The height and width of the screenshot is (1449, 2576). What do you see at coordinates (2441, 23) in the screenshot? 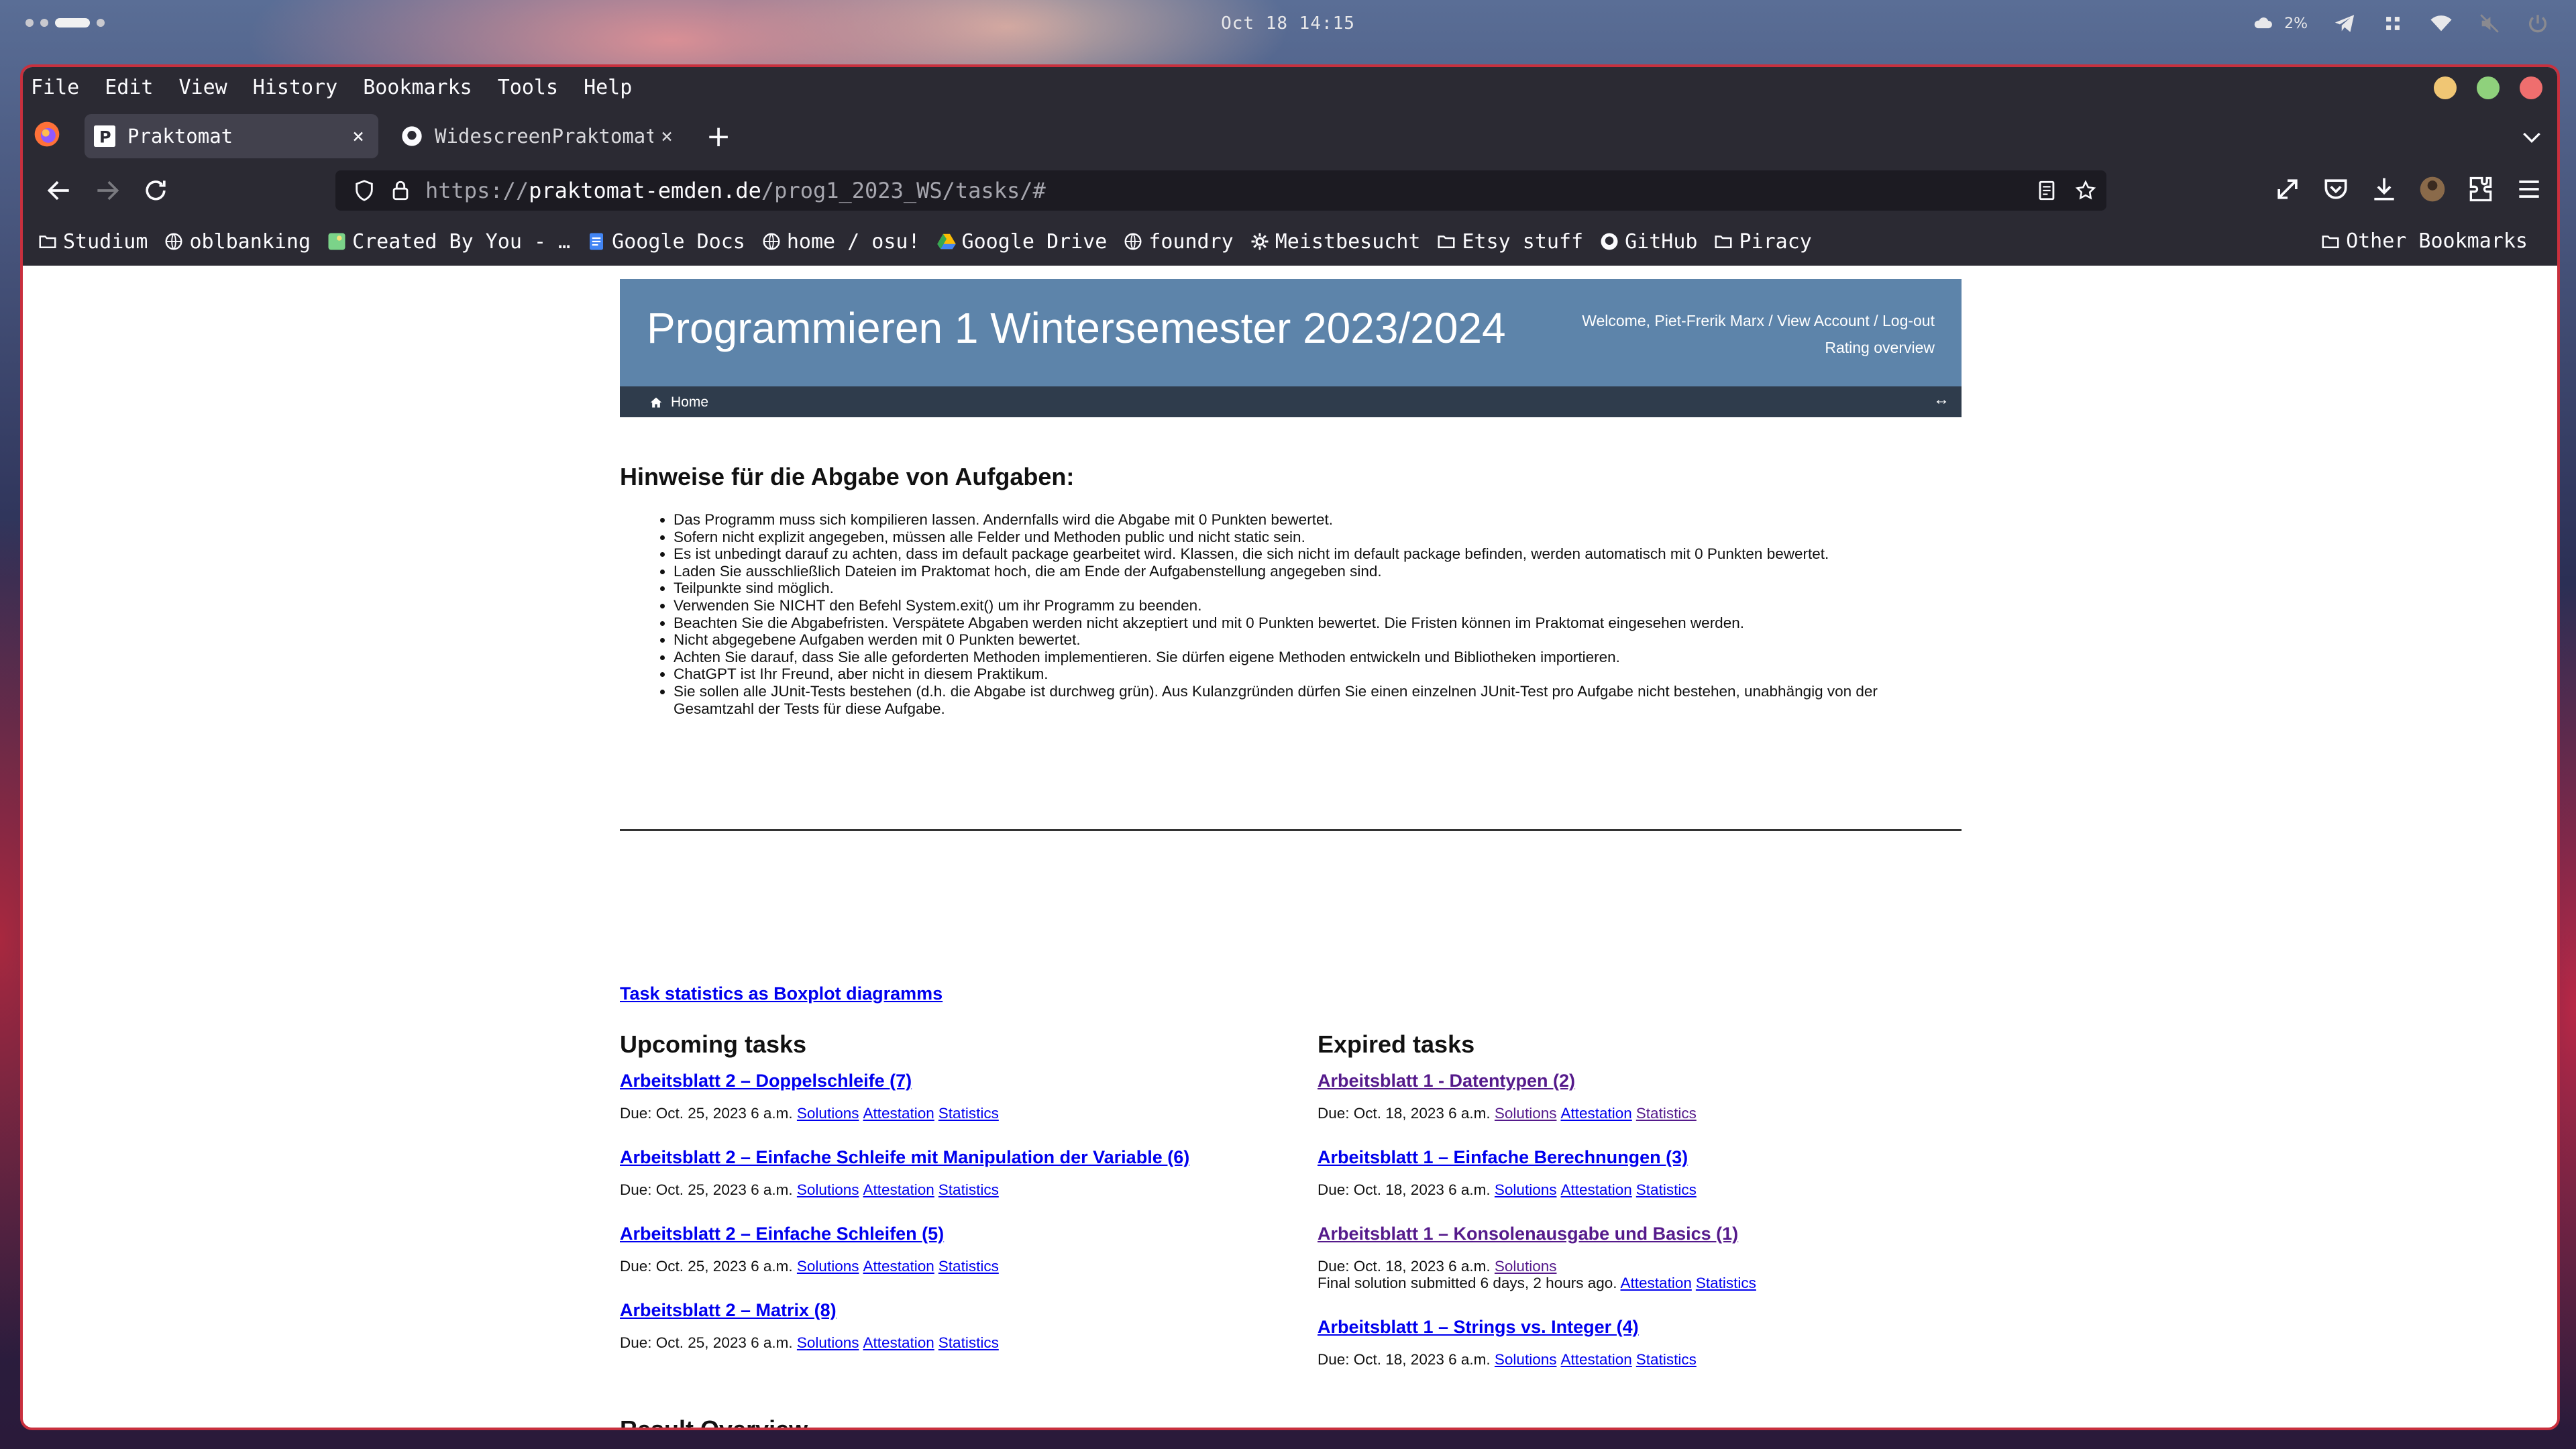
I see `wifi-icon` at bounding box center [2441, 23].